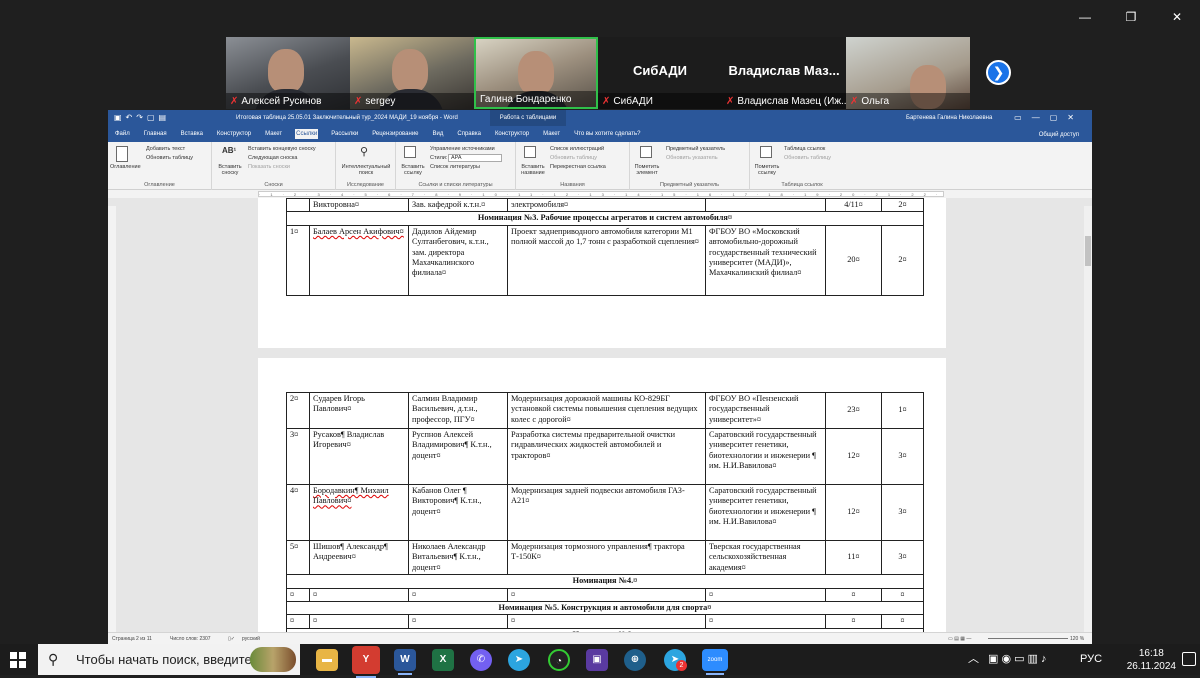  Describe the element at coordinates (606, 205) in the screenshot. I see `cell-topic: электромобиля¤` at that location.